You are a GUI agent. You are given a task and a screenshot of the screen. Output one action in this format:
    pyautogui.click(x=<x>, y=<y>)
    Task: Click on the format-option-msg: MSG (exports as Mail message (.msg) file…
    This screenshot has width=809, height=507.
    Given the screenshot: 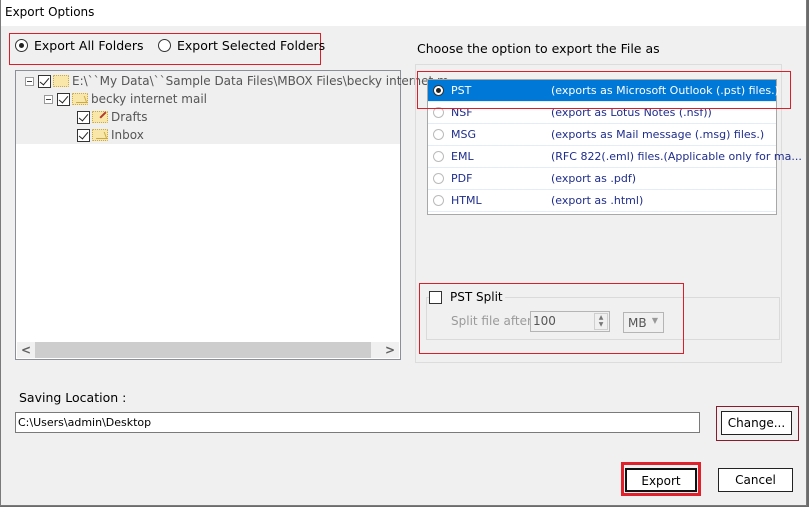 What is the action you would take?
    pyautogui.click(x=602, y=135)
    